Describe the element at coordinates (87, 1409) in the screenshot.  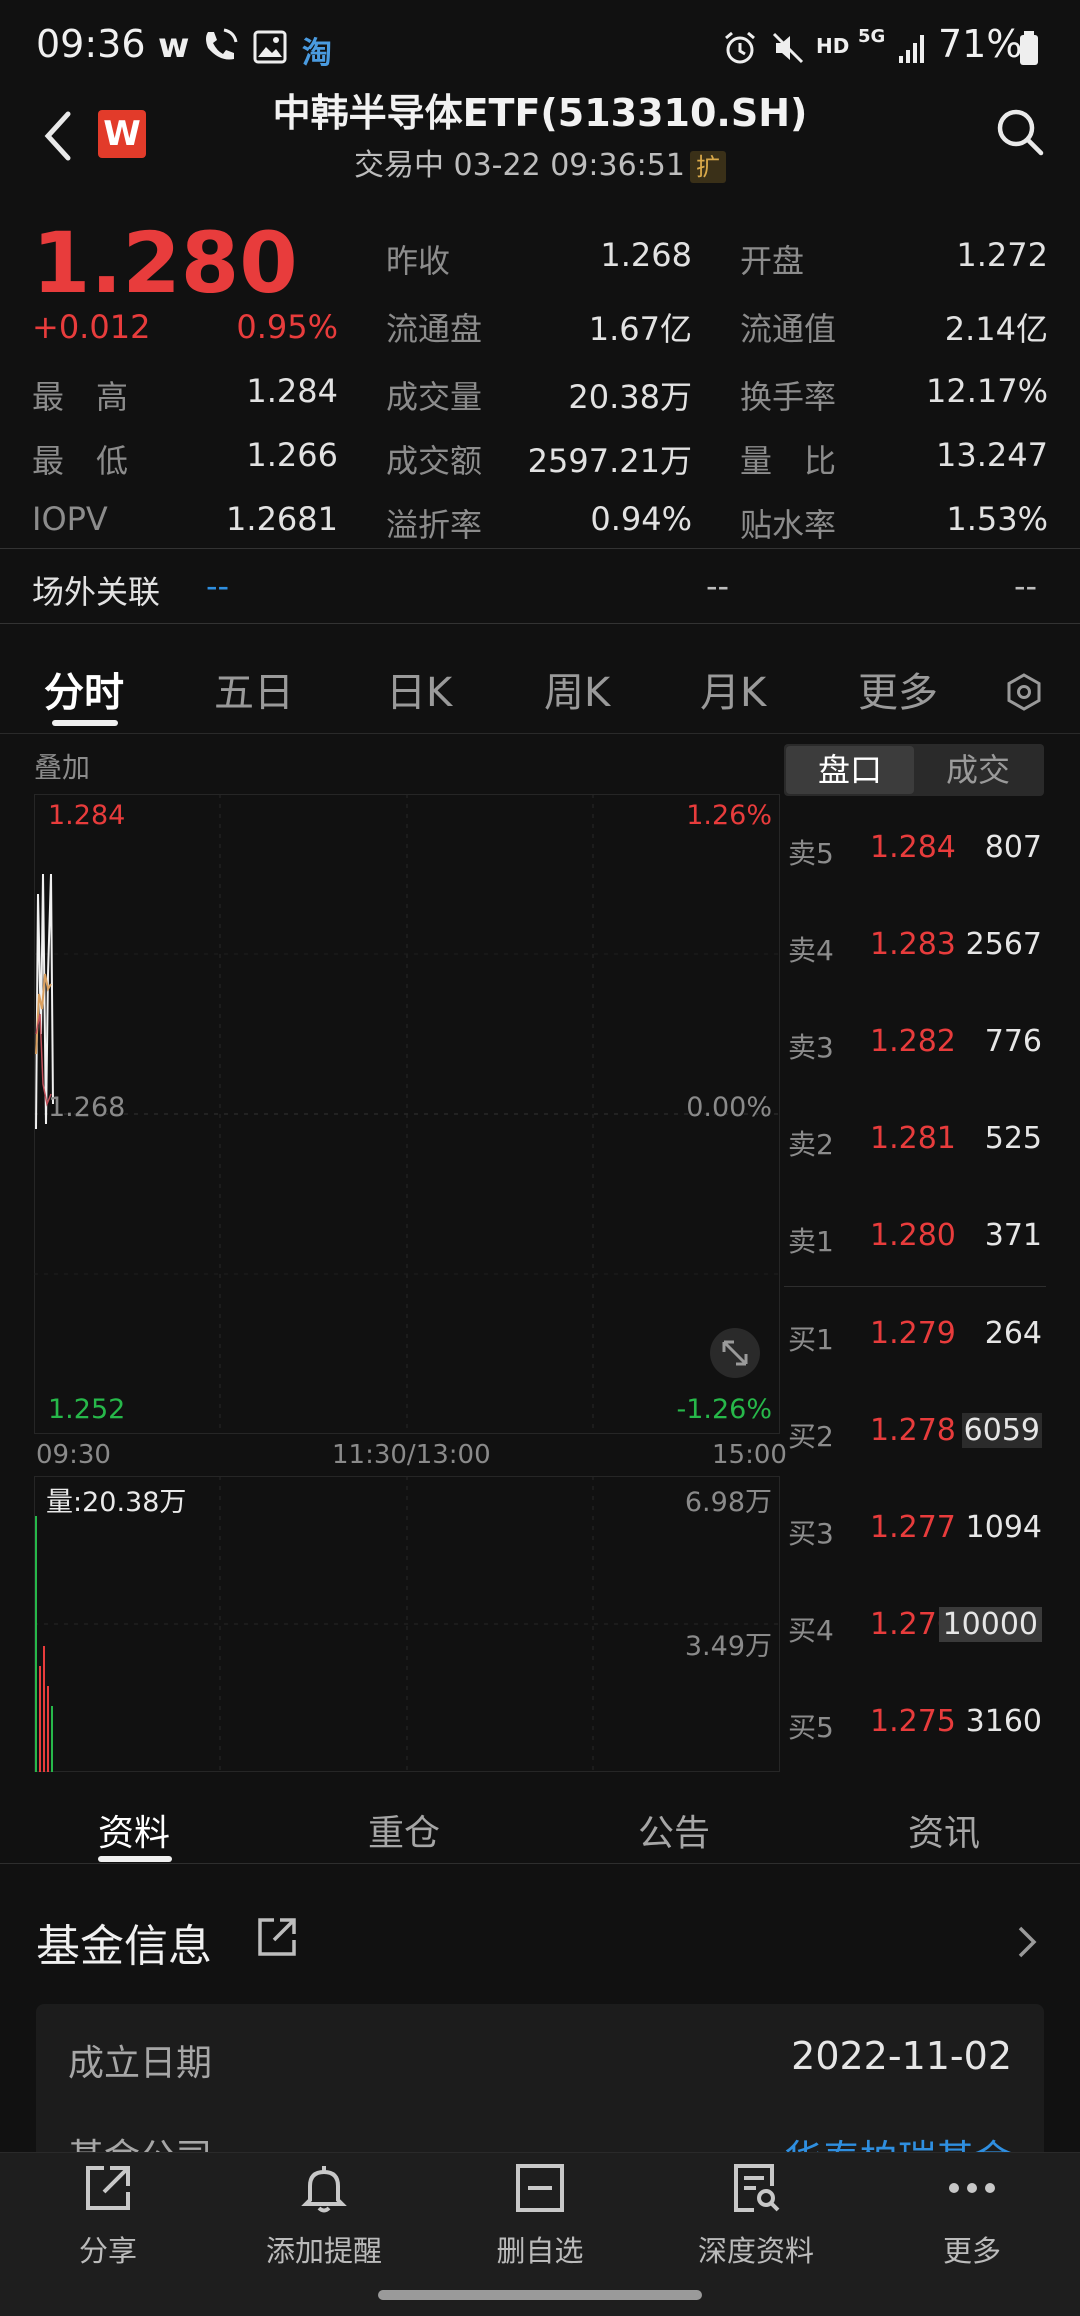
I see `price-axis-bottom: 1.252` at that location.